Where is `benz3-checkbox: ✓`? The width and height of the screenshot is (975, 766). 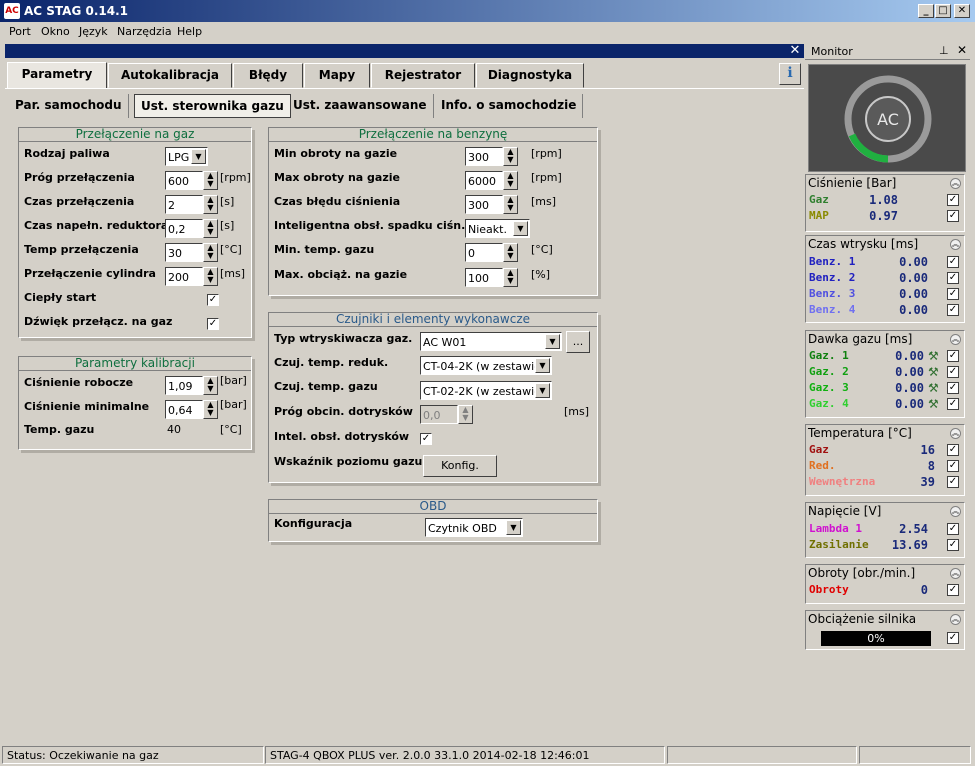
benz3-checkbox: ✓ is located at coordinates (953, 294).